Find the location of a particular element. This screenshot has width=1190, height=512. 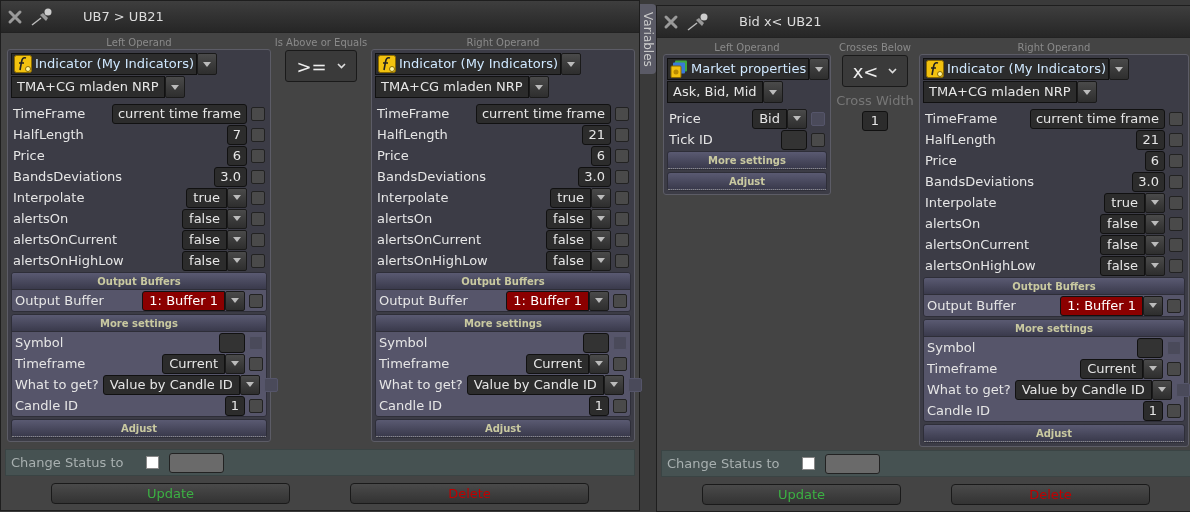

operator-dropdown: >= is located at coordinates (321, 66).